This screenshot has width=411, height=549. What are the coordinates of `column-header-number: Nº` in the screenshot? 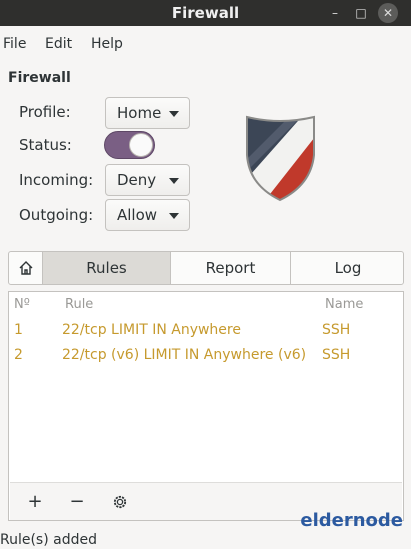 It's located at (22, 304).